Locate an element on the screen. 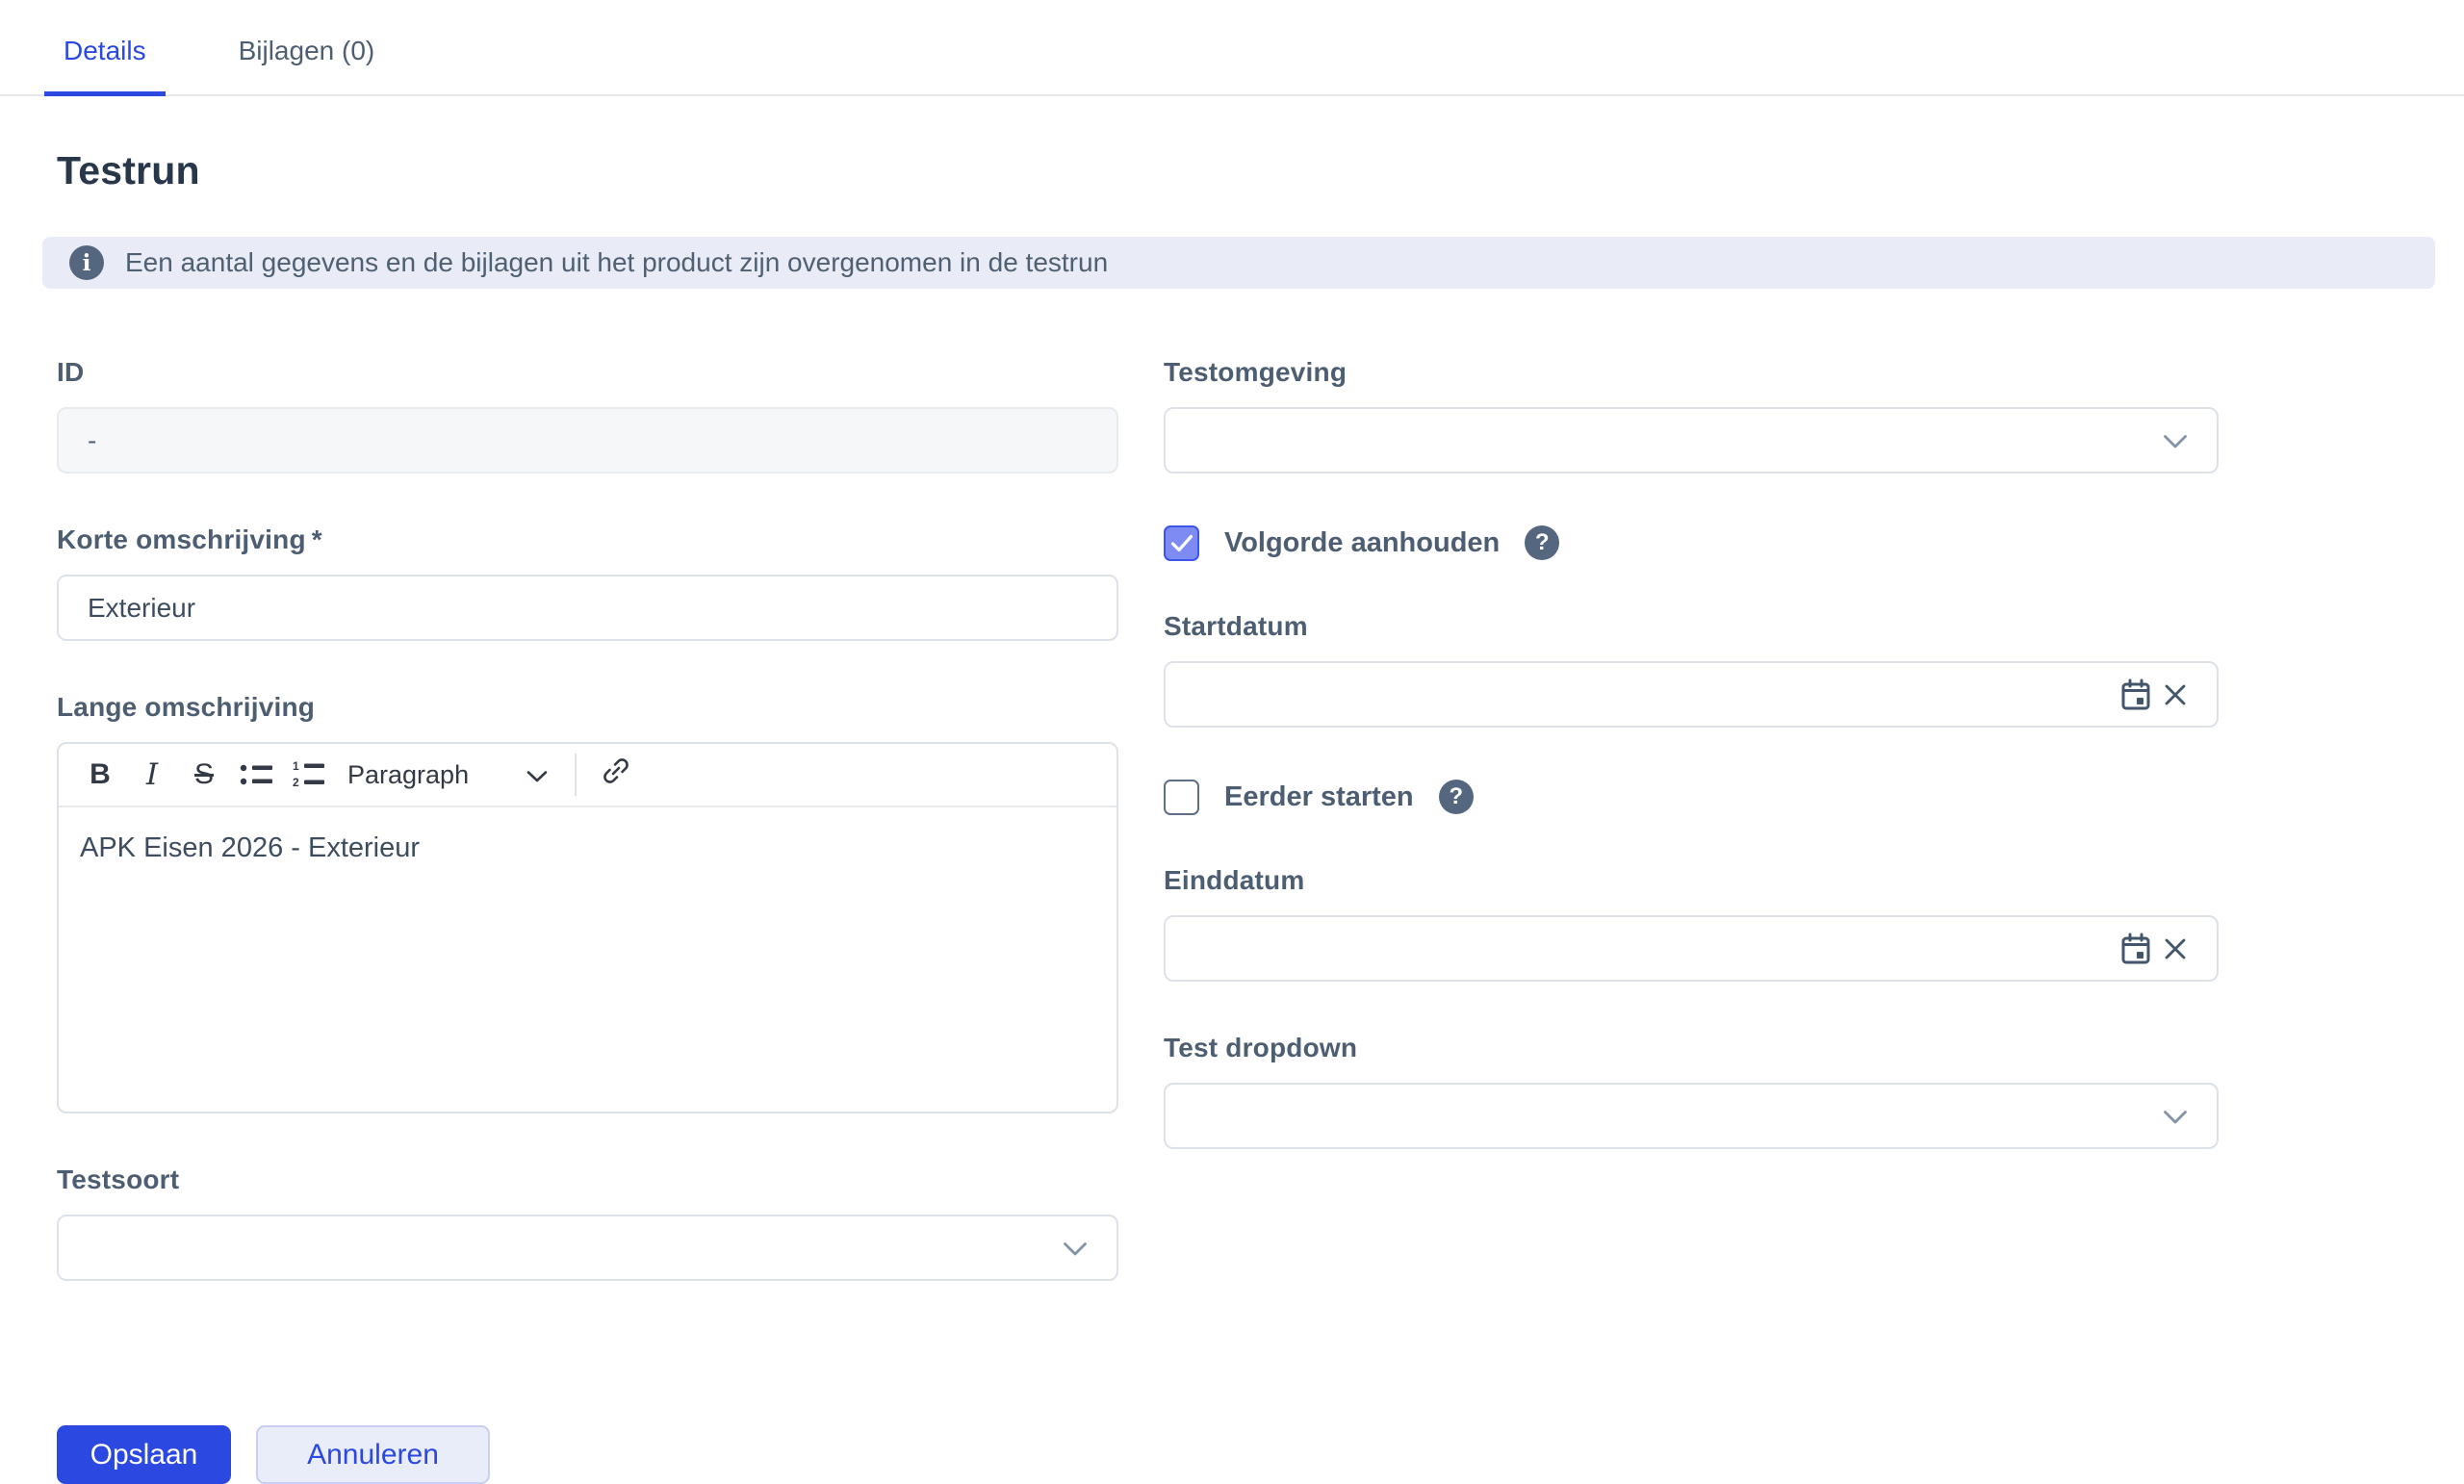 The height and width of the screenshot is (1484, 2464). page-title: Testrun is located at coordinates (128, 170).